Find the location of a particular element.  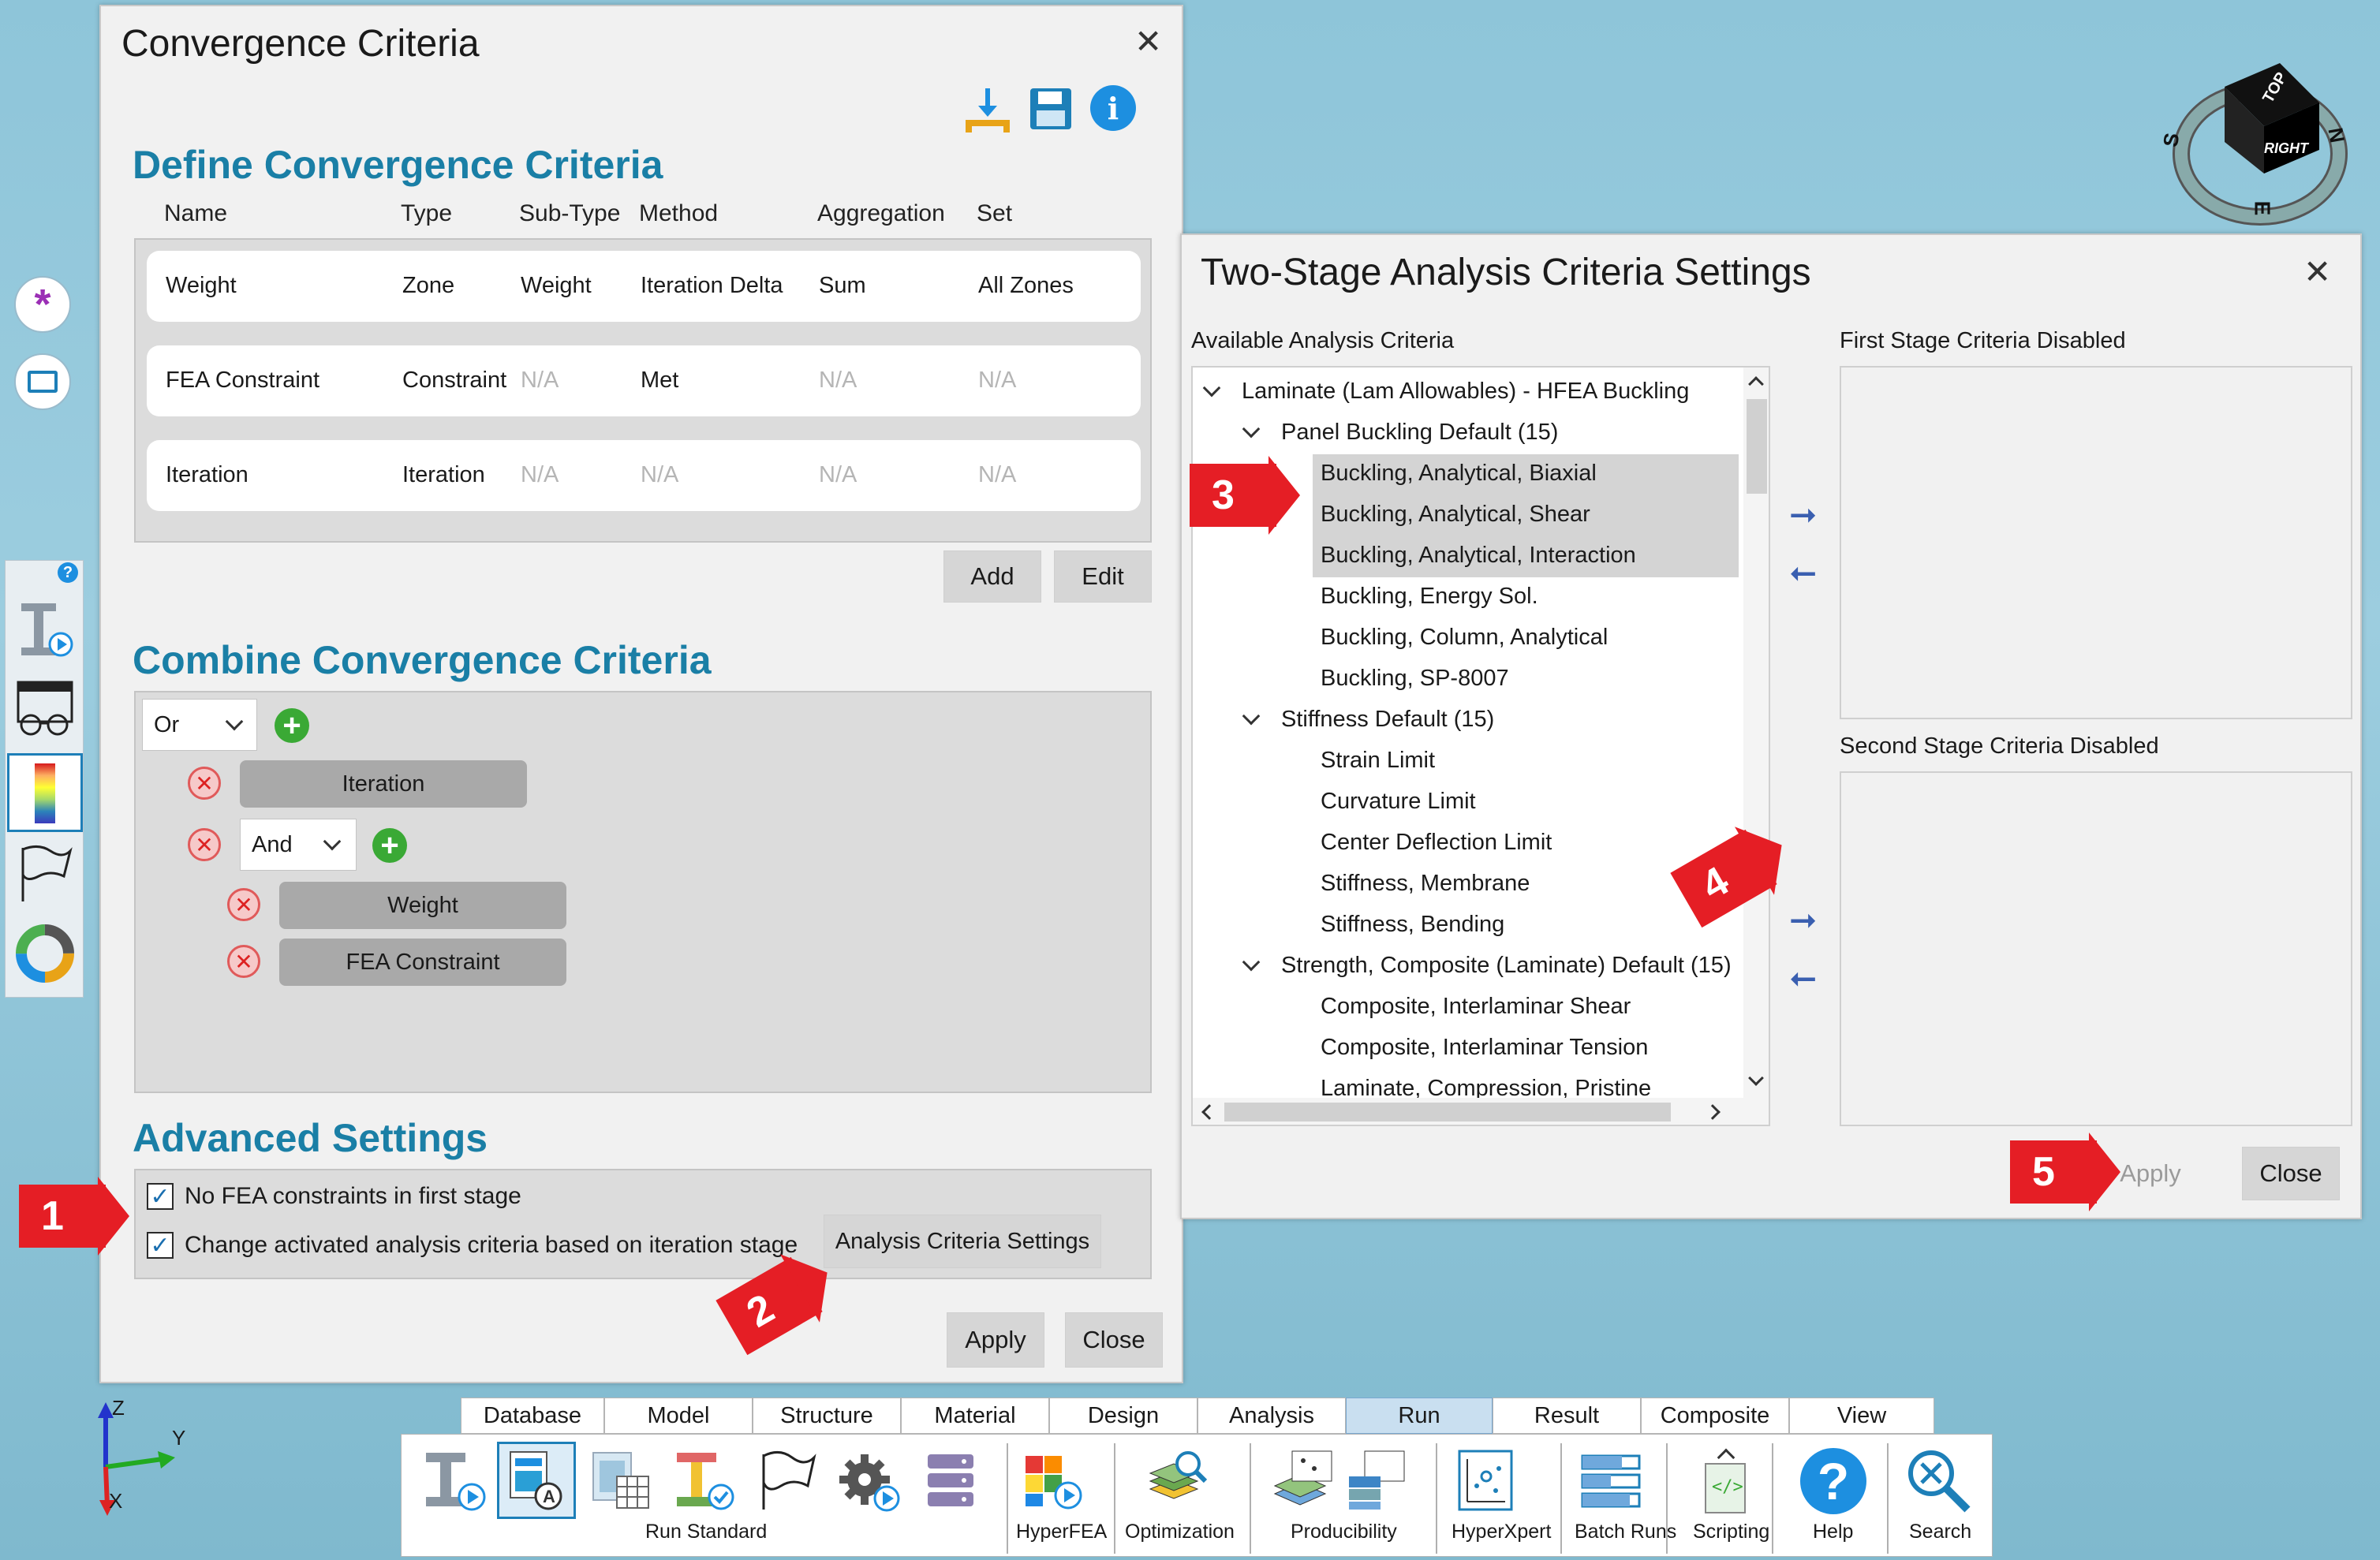

remove-and-group-icon: ✕ is located at coordinates (205, 844).